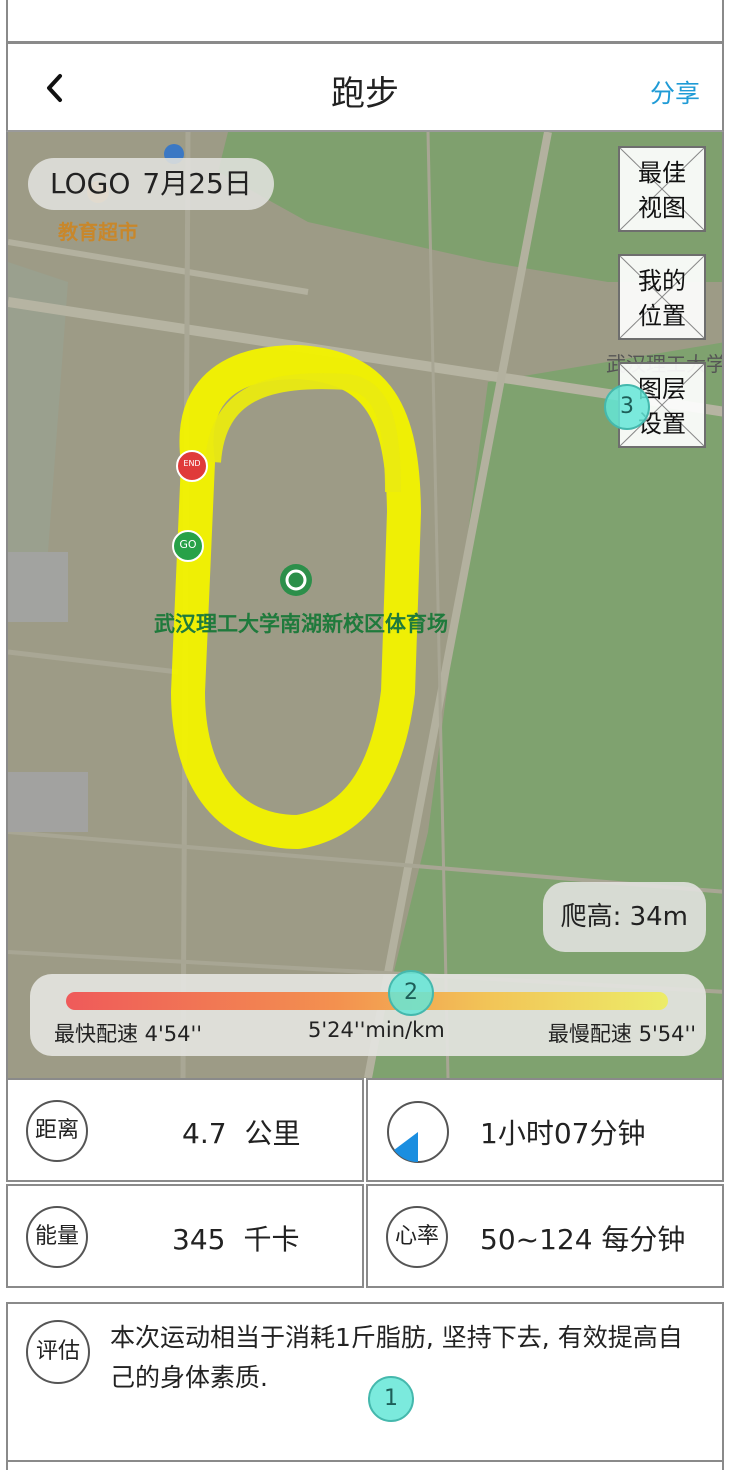 The height and width of the screenshot is (1470, 730). What do you see at coordinates (197, 183) in the screenshot?
I see `run-date: 7月25日` at bounding box center [197, 183].